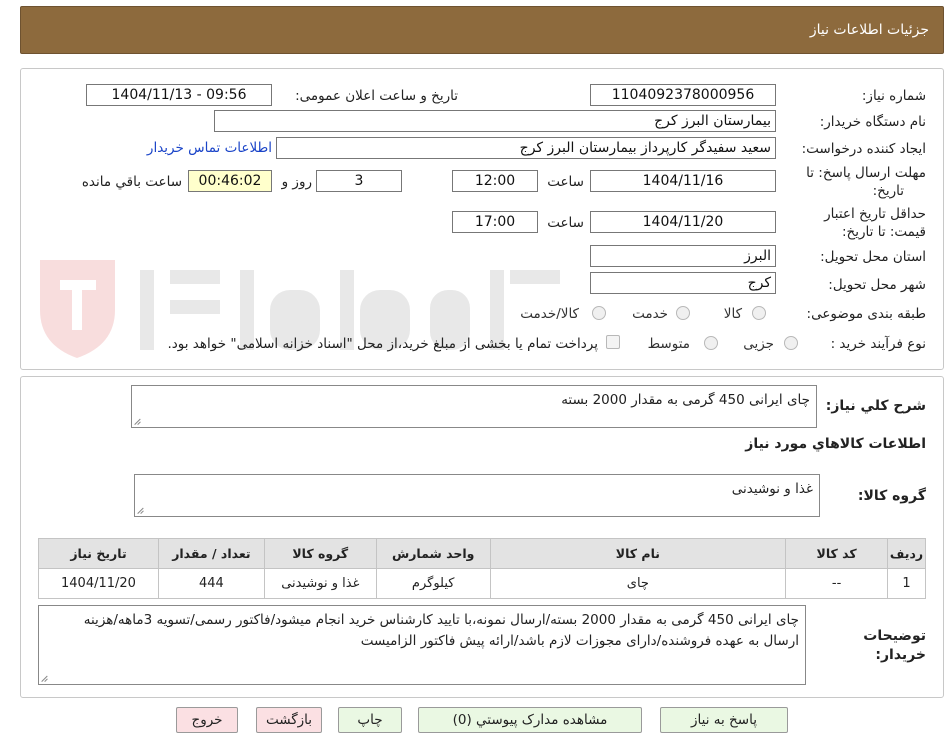 This screenshot has width=944, height=753. Describe the element at coordinates (835, 444) in the screenshot. I see `goods-section-title: اطلاعات کالاهاي مورد نياز` at that location.